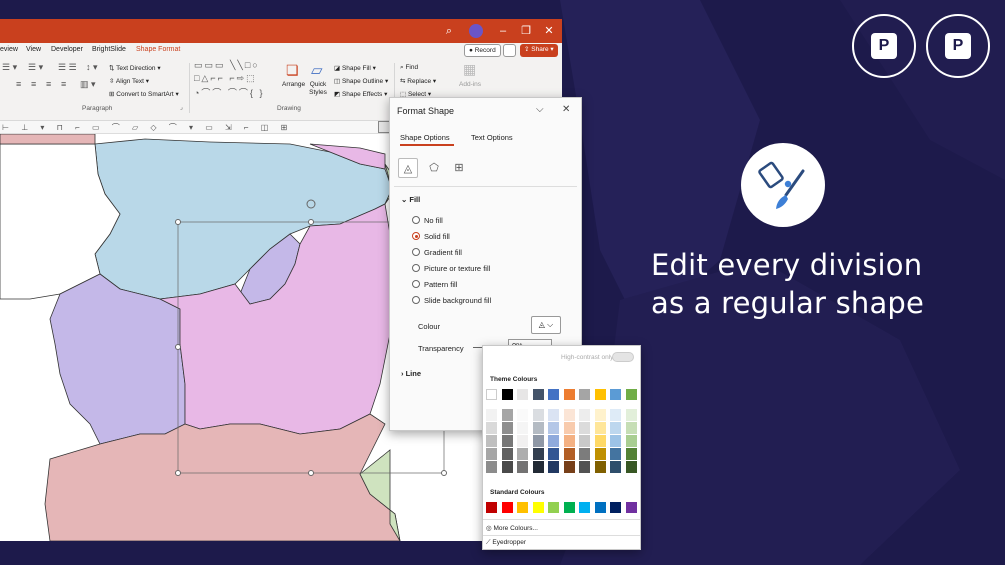  I want to click on close-icon: ✕, so click(549, 31).